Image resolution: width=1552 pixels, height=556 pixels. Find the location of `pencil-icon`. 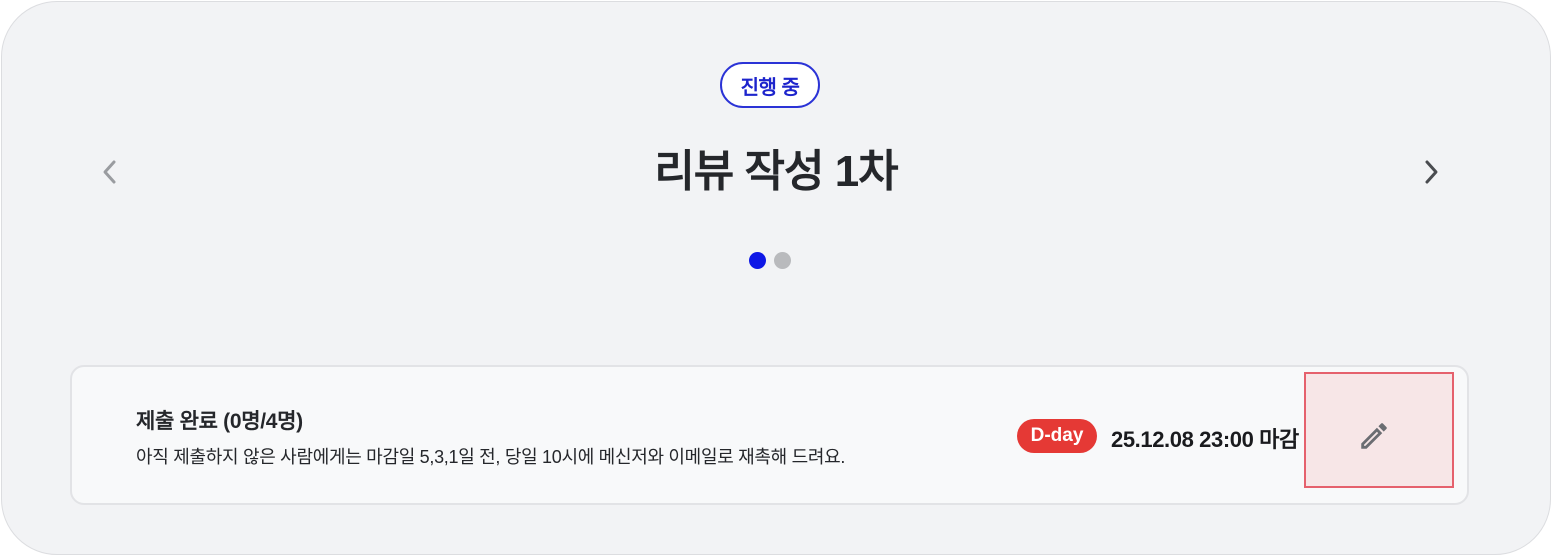

pencil-icon is located at coordinates (1374, 436).